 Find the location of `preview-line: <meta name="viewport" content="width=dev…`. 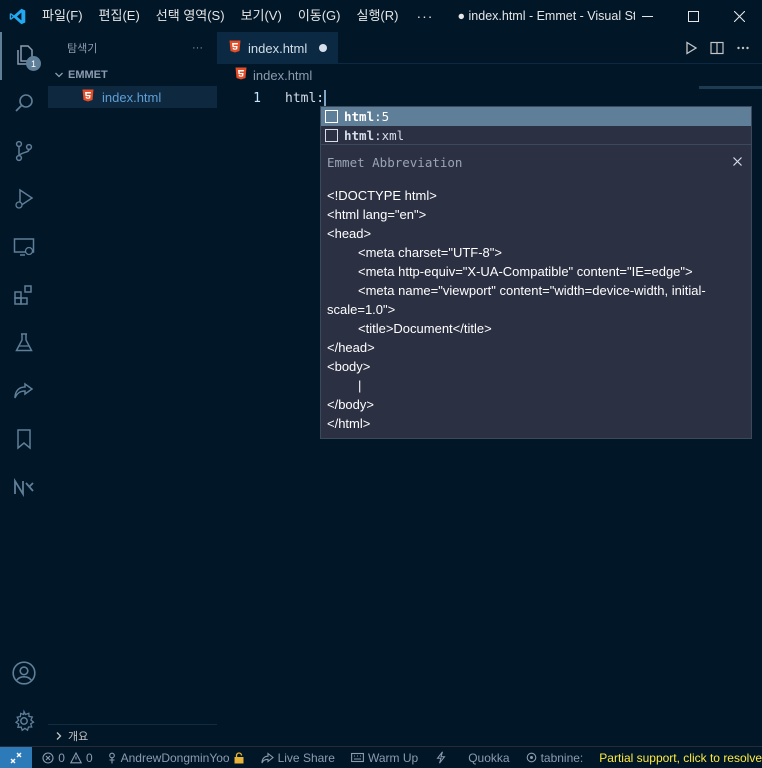

preview-line: <meta name="viewport" content="width=dev… is located at coordinates (532, 290).